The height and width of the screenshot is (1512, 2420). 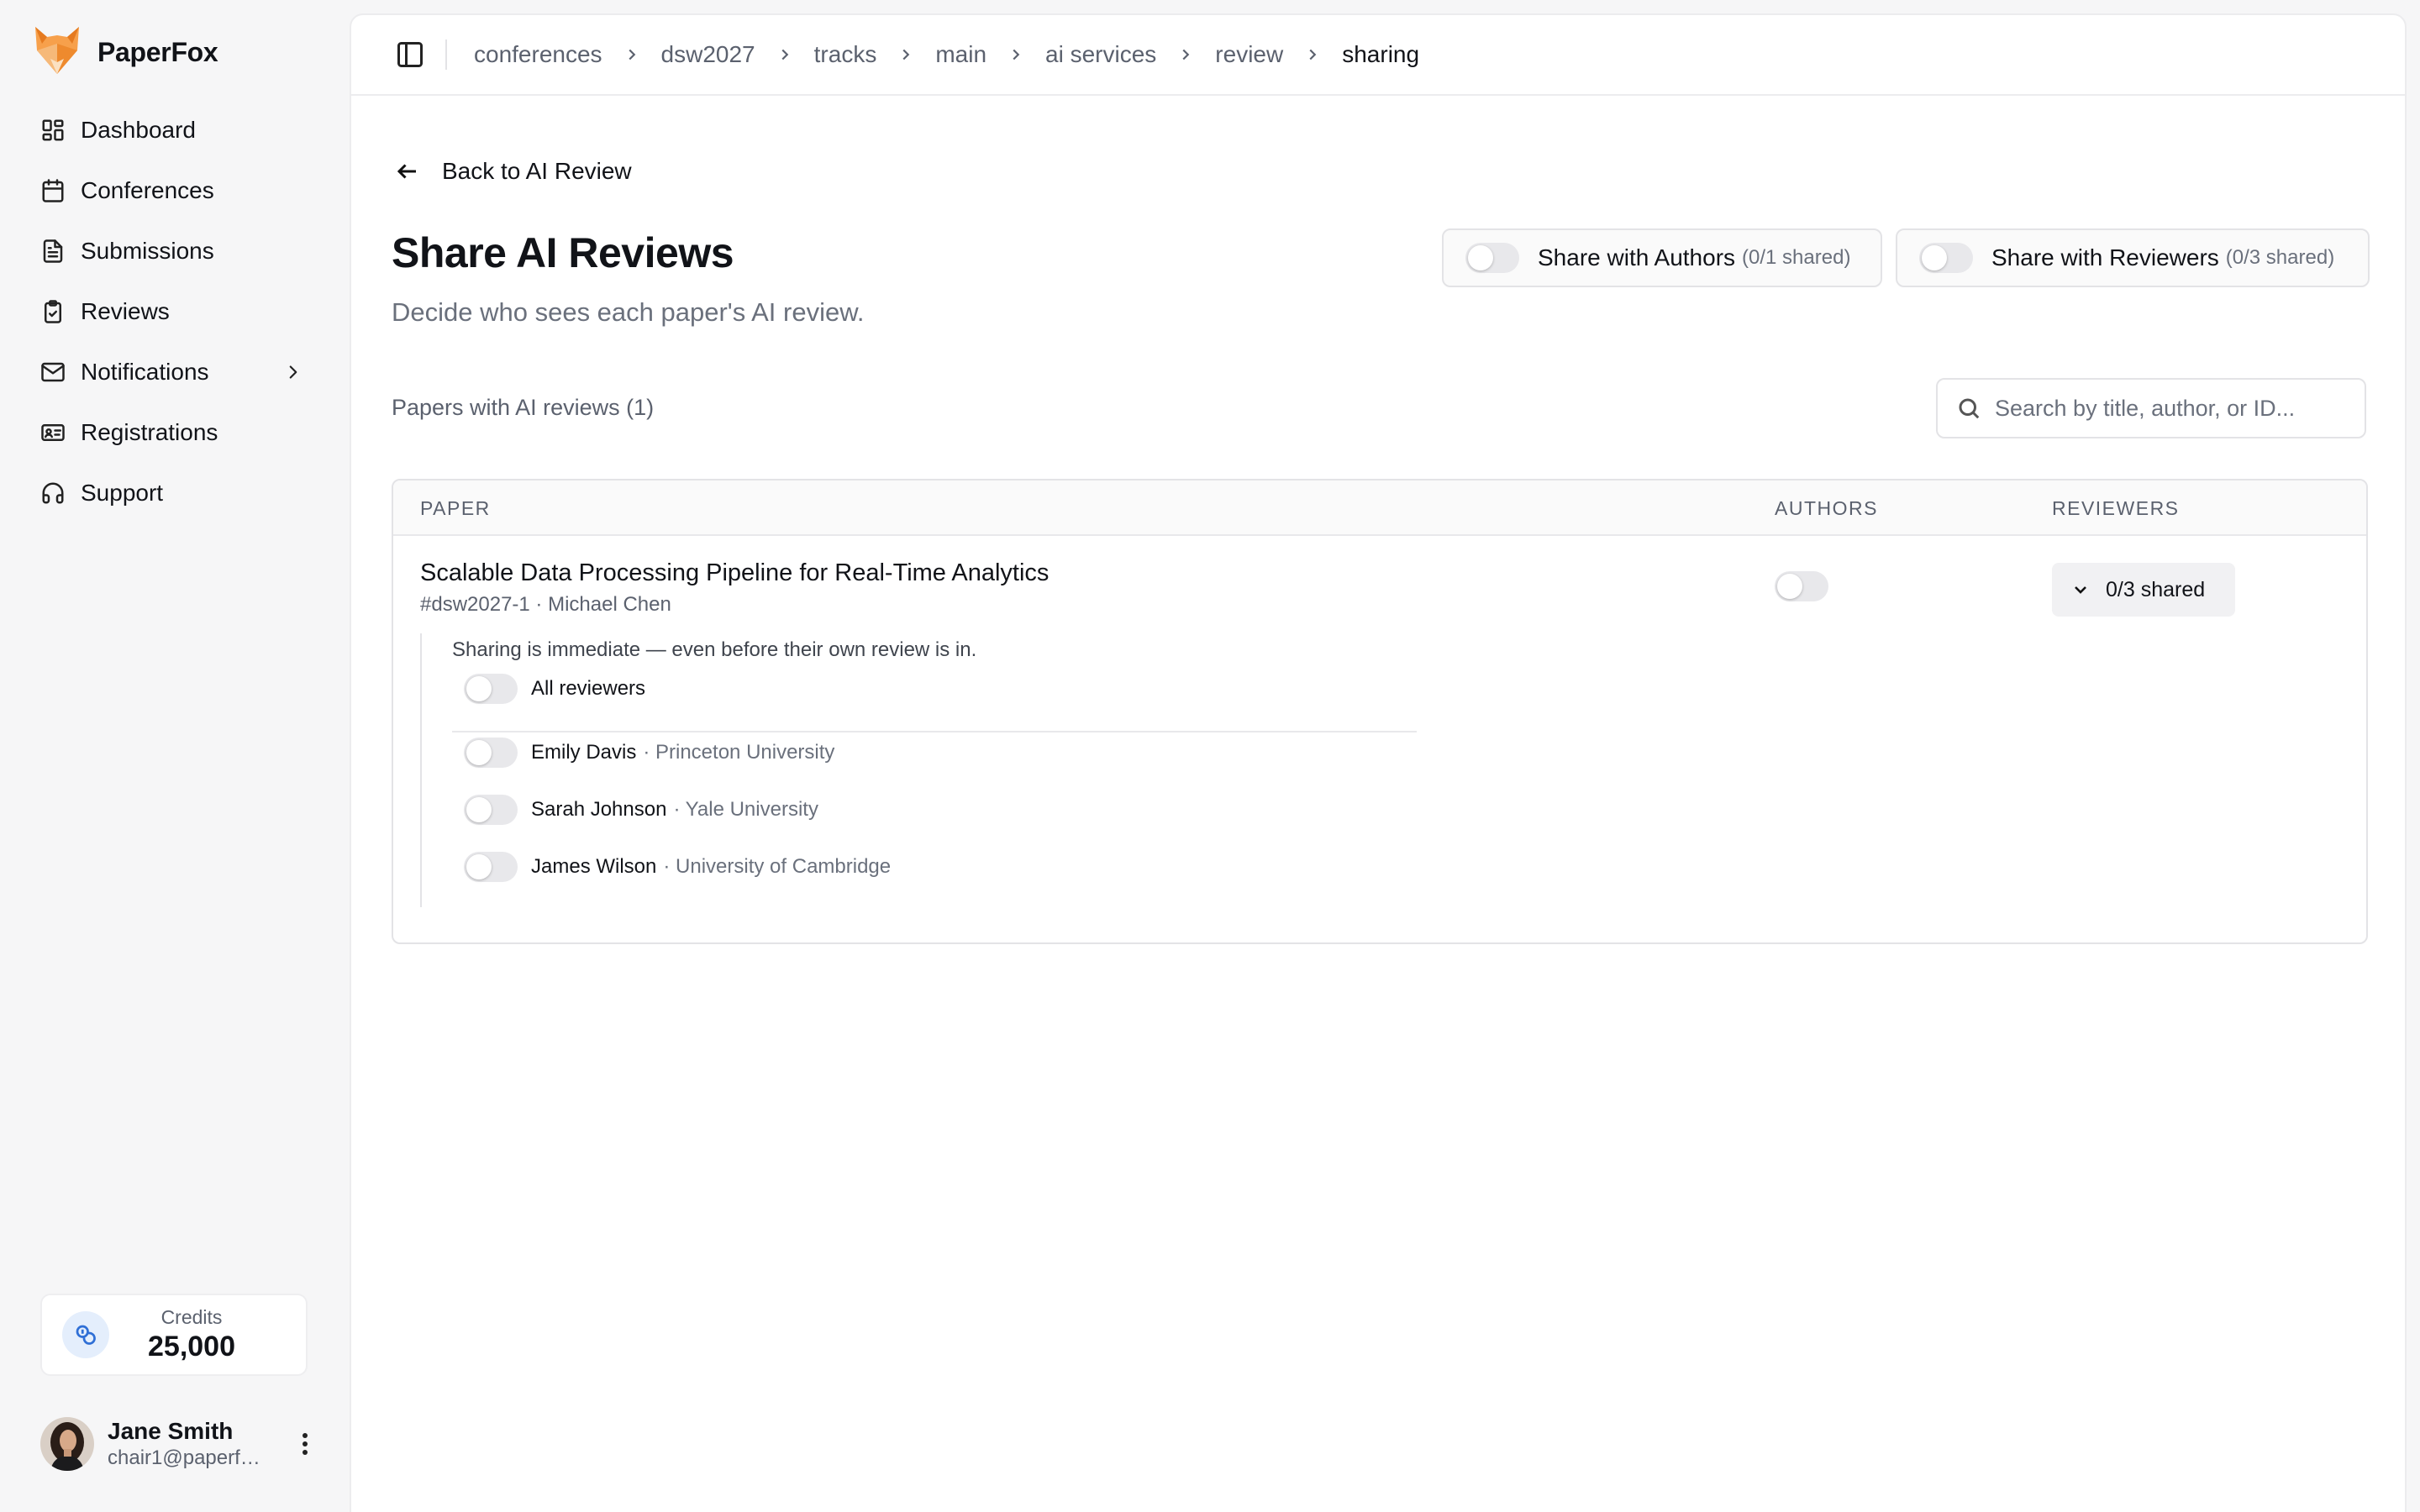 What do you see at coordinates (53, 251) in the screenshot?
I see `document-icon` at bounding box center [53, 251].